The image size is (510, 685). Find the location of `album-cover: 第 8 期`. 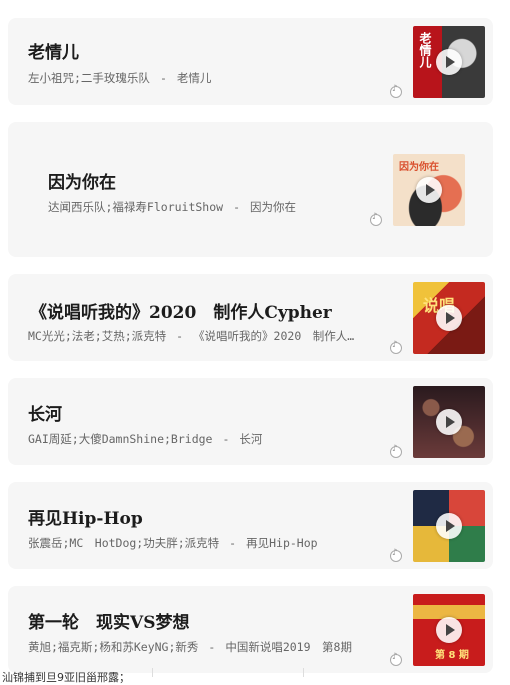

album-cover: 第 8 期 is located at coordinates (449, 630).